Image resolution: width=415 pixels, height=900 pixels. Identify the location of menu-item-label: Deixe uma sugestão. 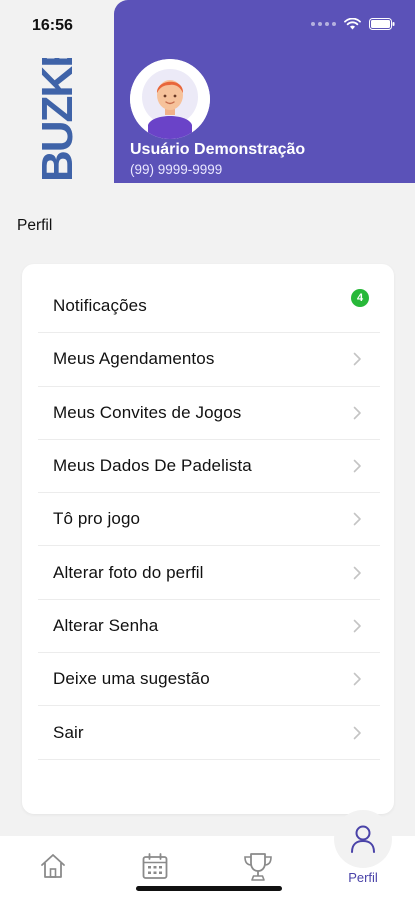
(131, 679).